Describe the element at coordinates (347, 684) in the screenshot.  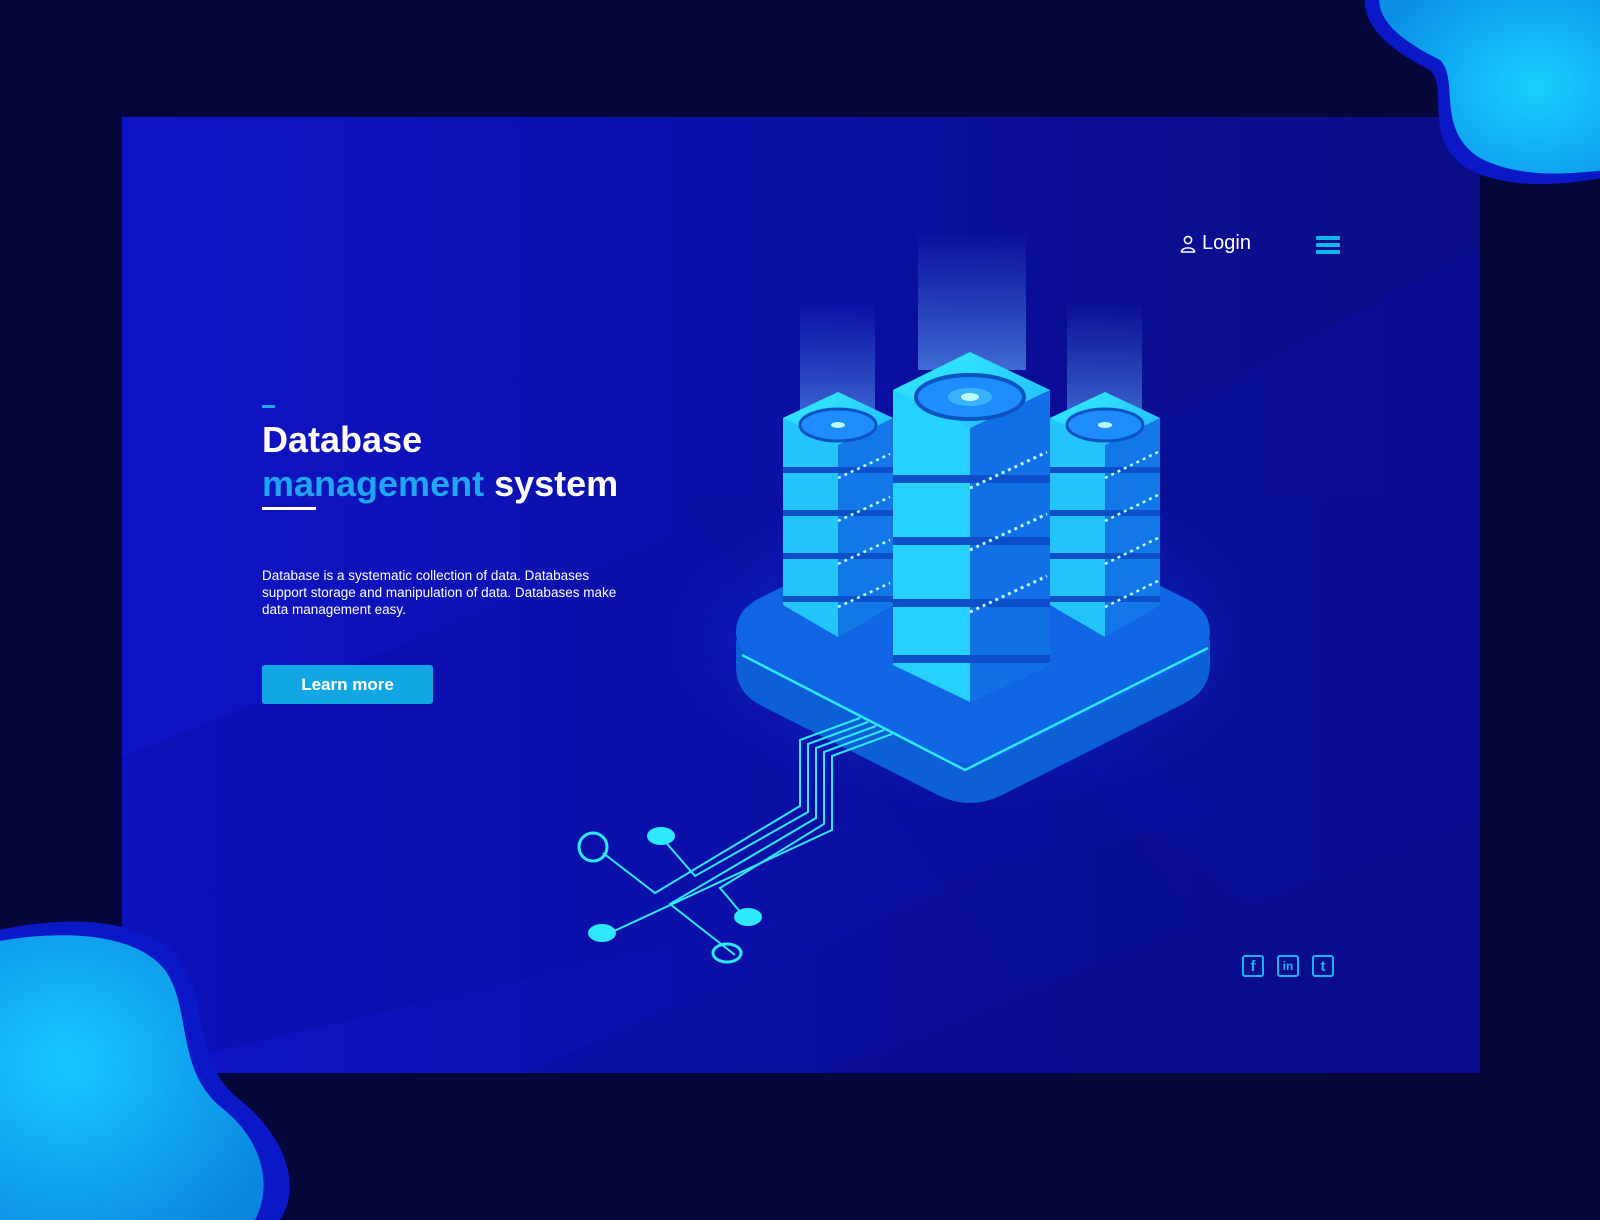
I see `learn-more-button: Learn more` at that location.